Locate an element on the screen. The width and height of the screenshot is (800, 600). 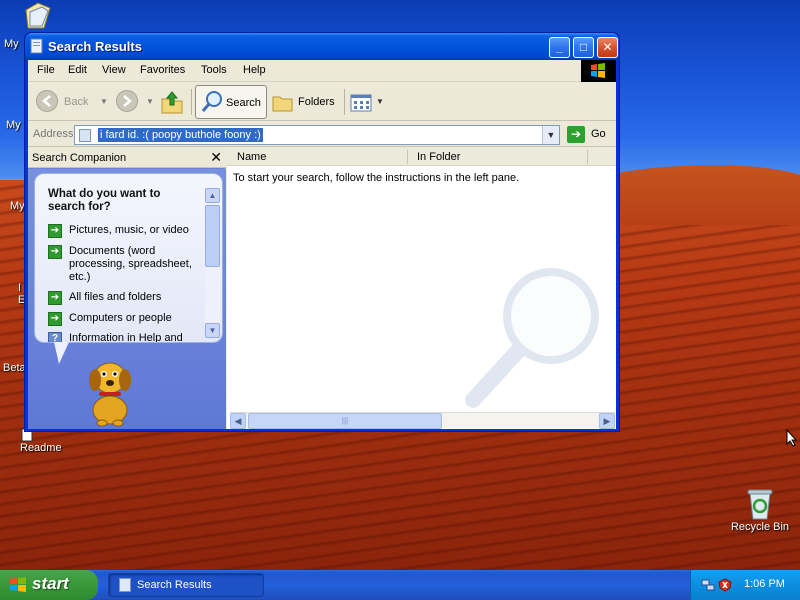
views-dropdown-icon: ▼ is located at coordinates (380, 101).